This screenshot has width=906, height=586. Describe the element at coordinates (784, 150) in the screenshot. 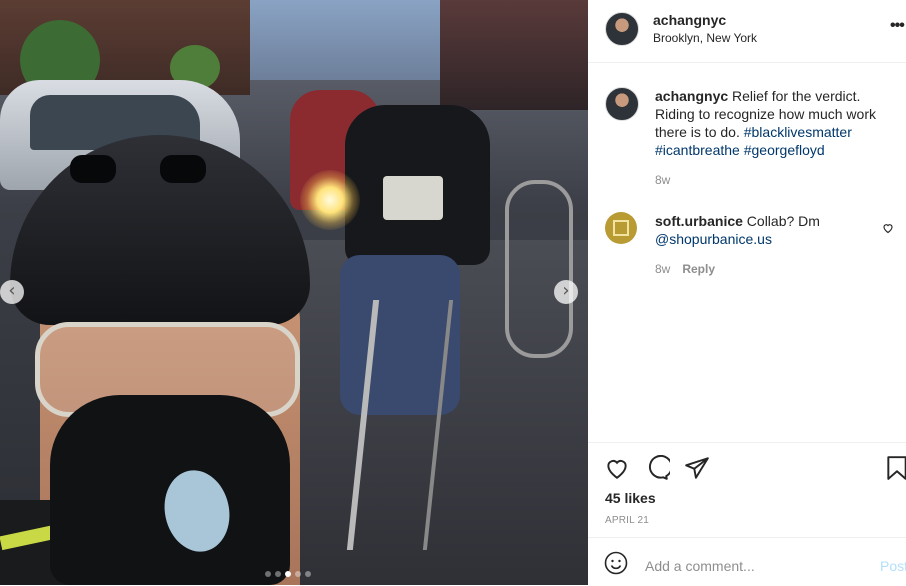

I see `hashtag-link: #georgefloyd` at that location.